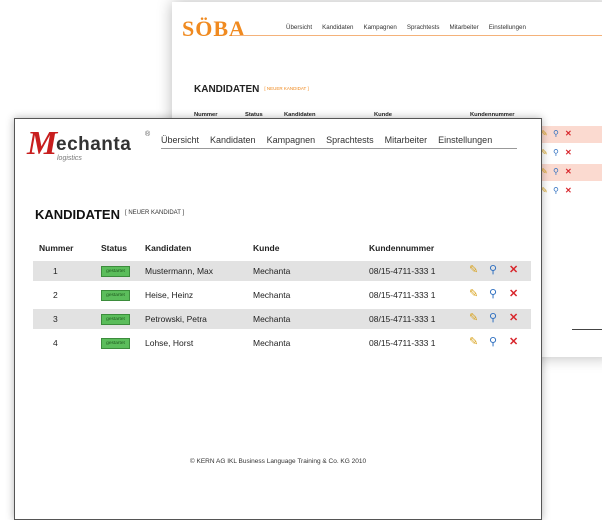  I want to click on page-title: KANDIDATEN, so click(77, 214).